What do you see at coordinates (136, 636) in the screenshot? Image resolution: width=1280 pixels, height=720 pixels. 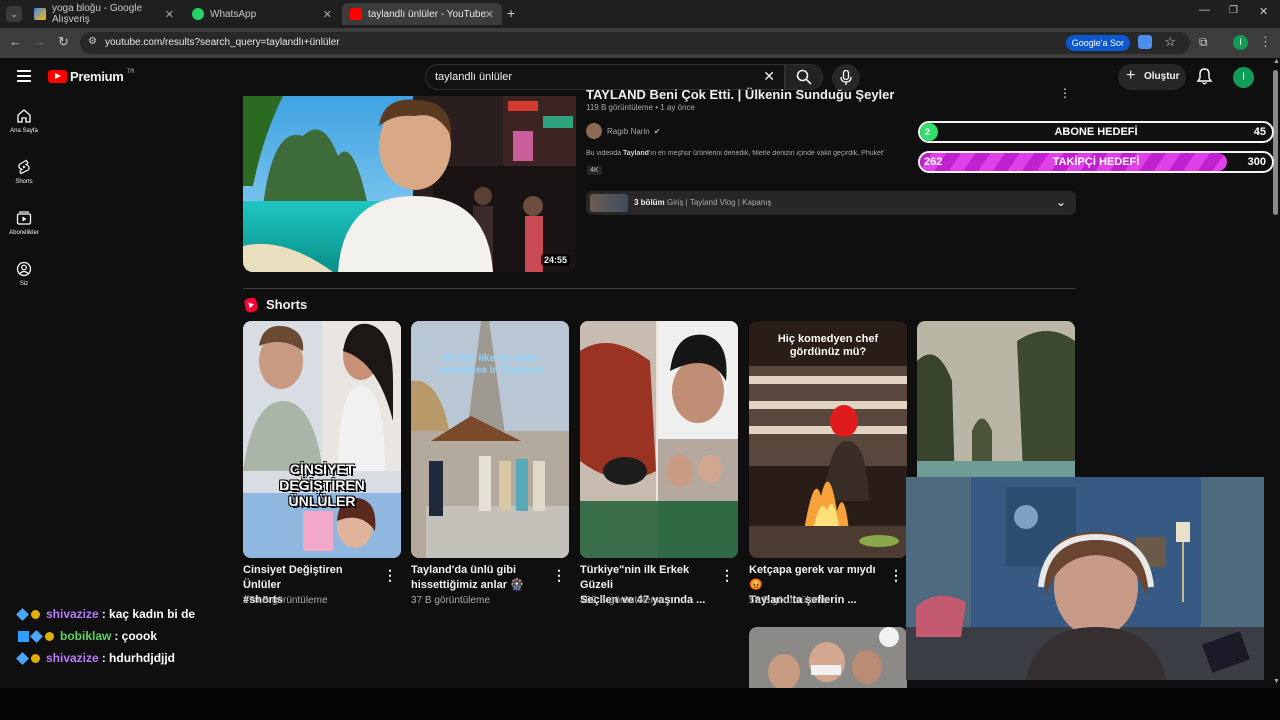 I see `chat-text: : çoook` at bounding box center [136, 636].